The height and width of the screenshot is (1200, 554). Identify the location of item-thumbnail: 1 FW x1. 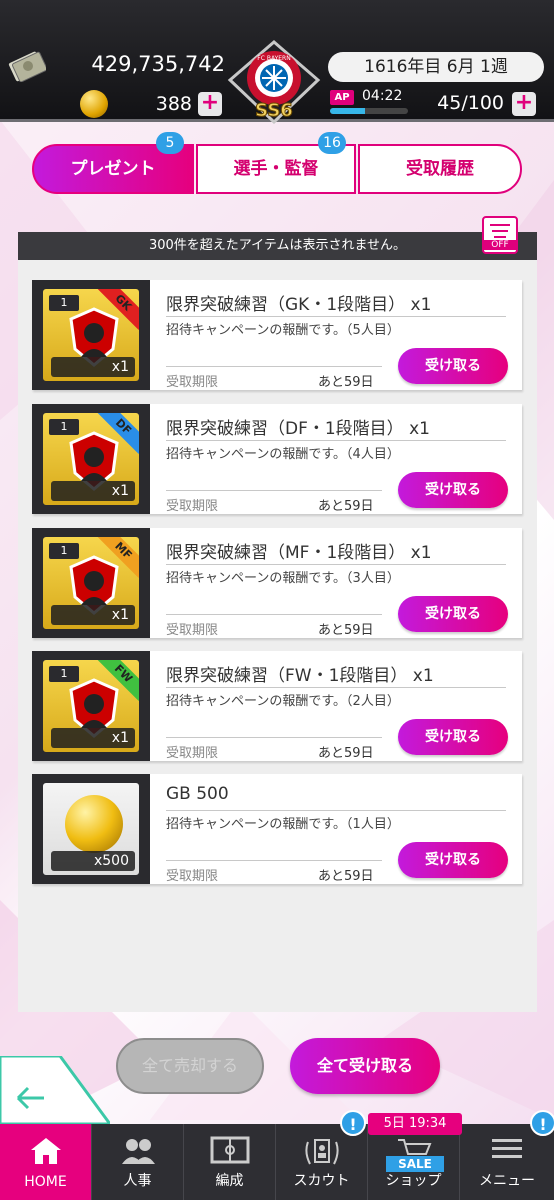
(91, 706).